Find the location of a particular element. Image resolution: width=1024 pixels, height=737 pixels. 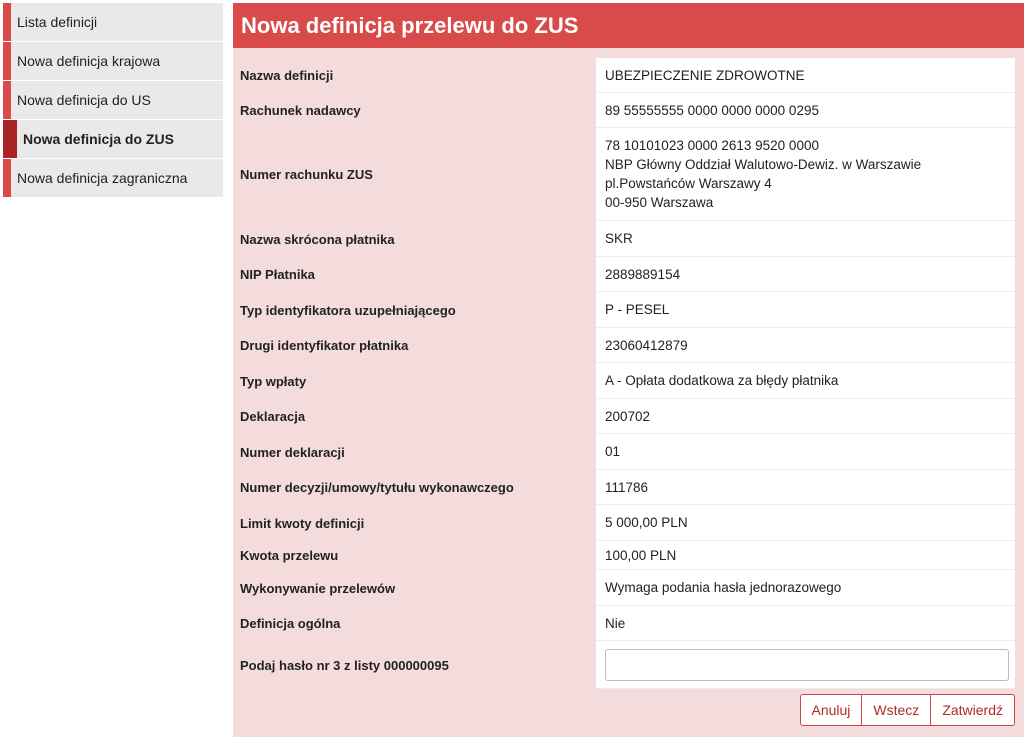

zus-bank-city: 00-950 Warszawa is located at coordinates (659, 202).